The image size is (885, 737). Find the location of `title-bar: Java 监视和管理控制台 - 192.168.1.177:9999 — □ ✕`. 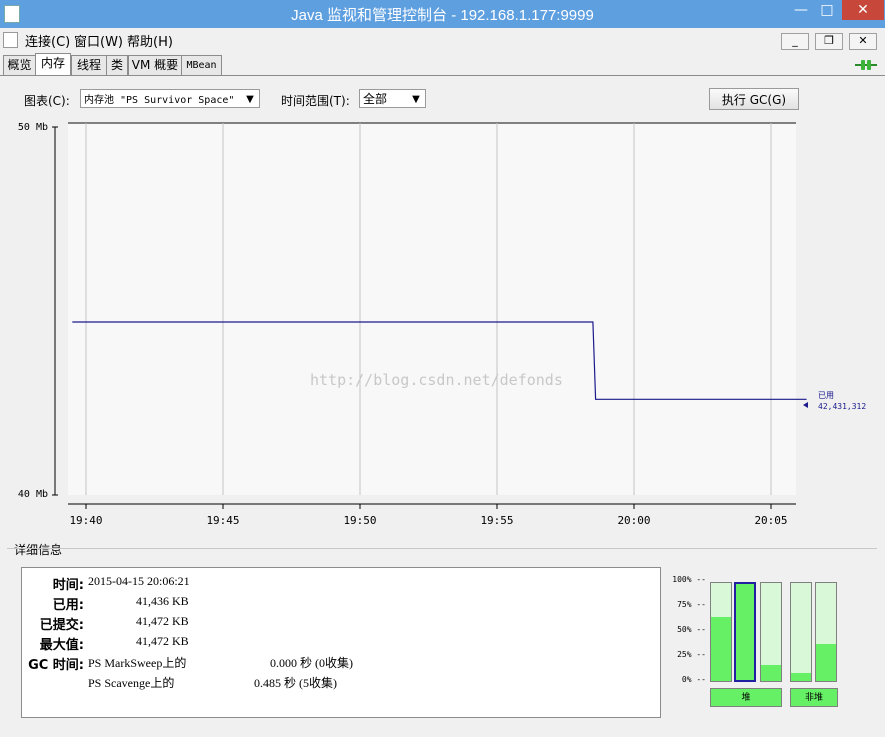

title-bar: Java 监视和管理控制台 - 192.168.1.177:9999 — □ ✕ is located at coordinates (442, 14).